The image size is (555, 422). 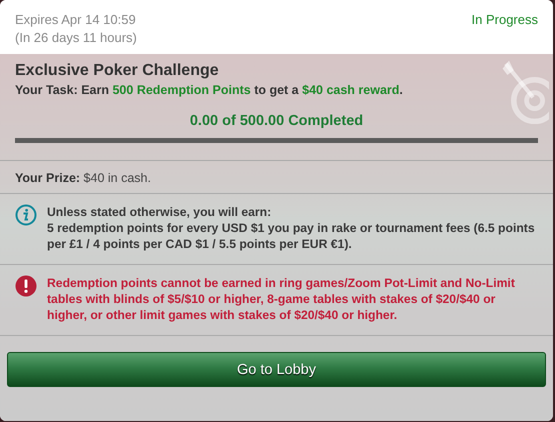 I want to click on go-to-lobby-button: Go to Lobby, so click(x=276, y=369).